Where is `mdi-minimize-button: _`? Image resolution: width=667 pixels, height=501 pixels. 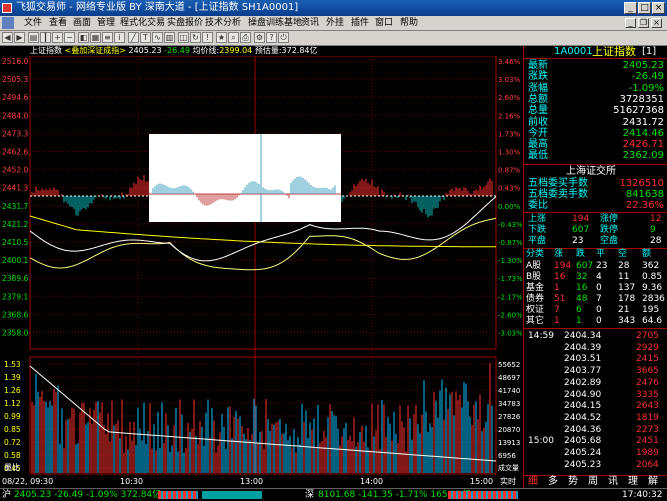 mdi-minimize-button: _ is located at coordinates (630, 23).